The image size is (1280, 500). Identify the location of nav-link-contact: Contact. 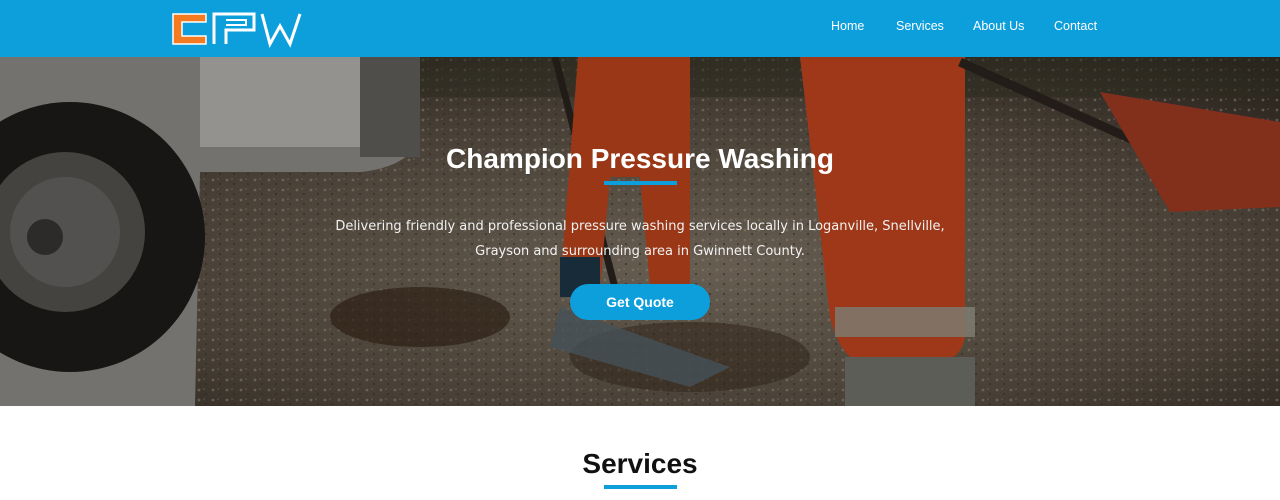
(1075, 26).